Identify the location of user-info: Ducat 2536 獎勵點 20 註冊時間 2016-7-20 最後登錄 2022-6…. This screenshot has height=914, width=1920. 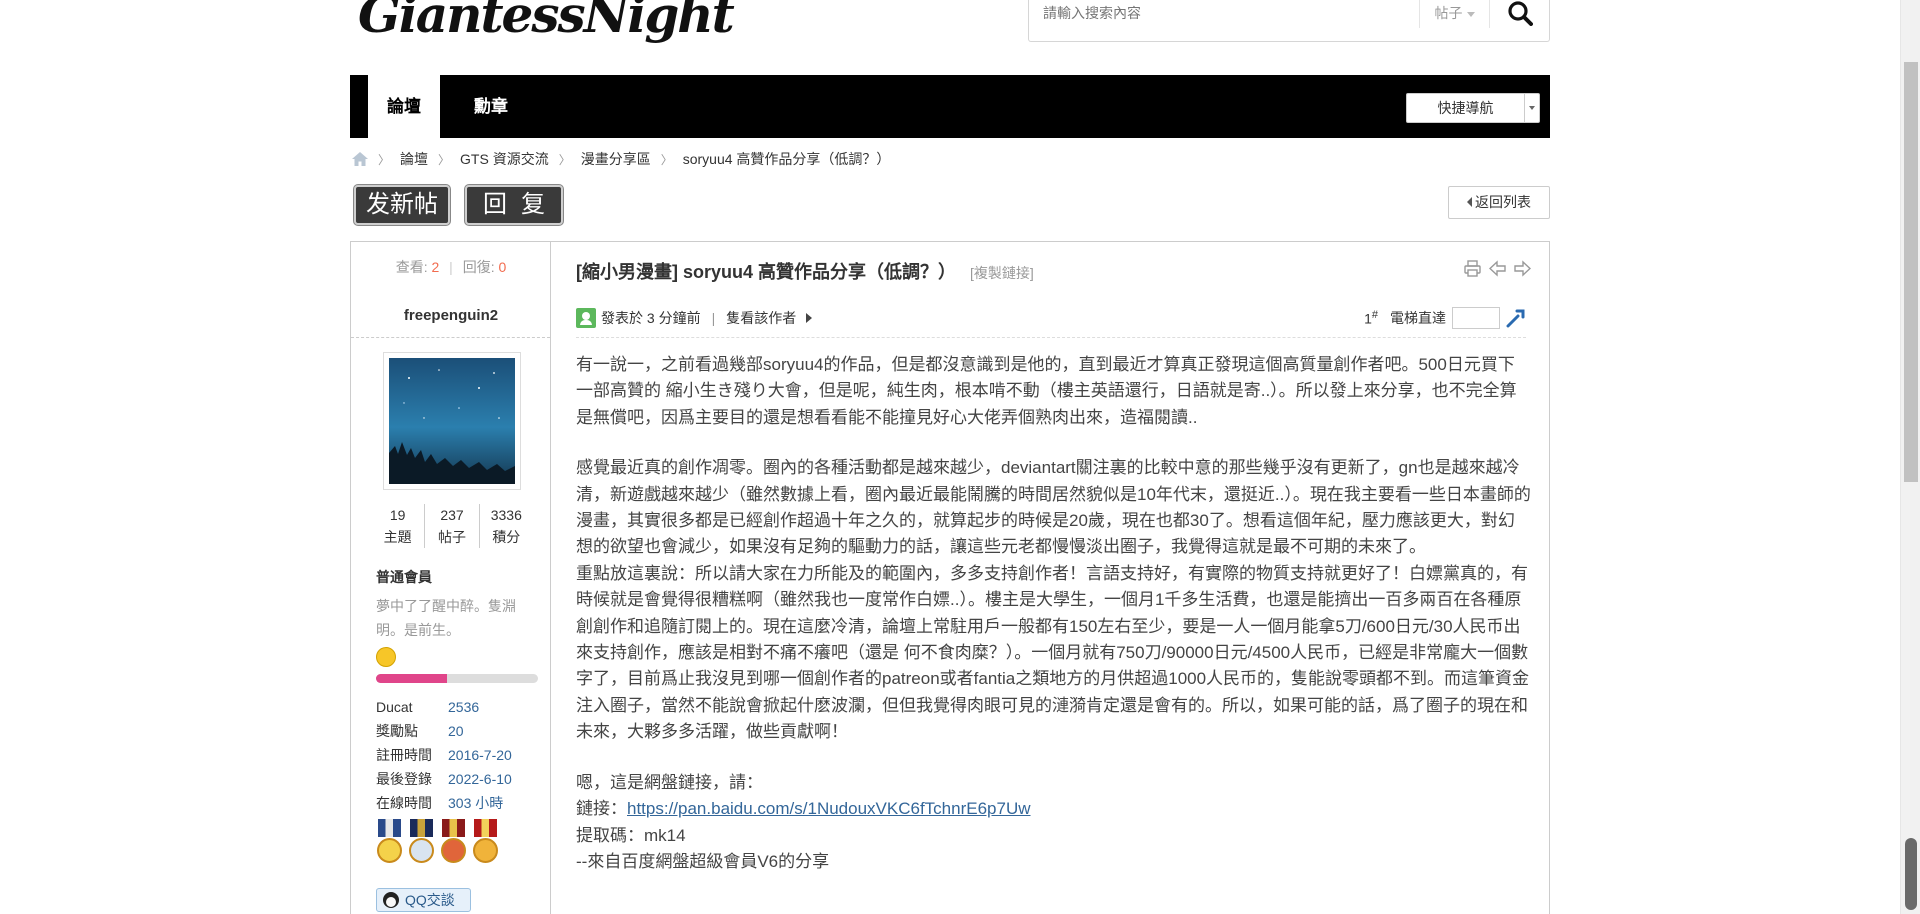
(444, 755).